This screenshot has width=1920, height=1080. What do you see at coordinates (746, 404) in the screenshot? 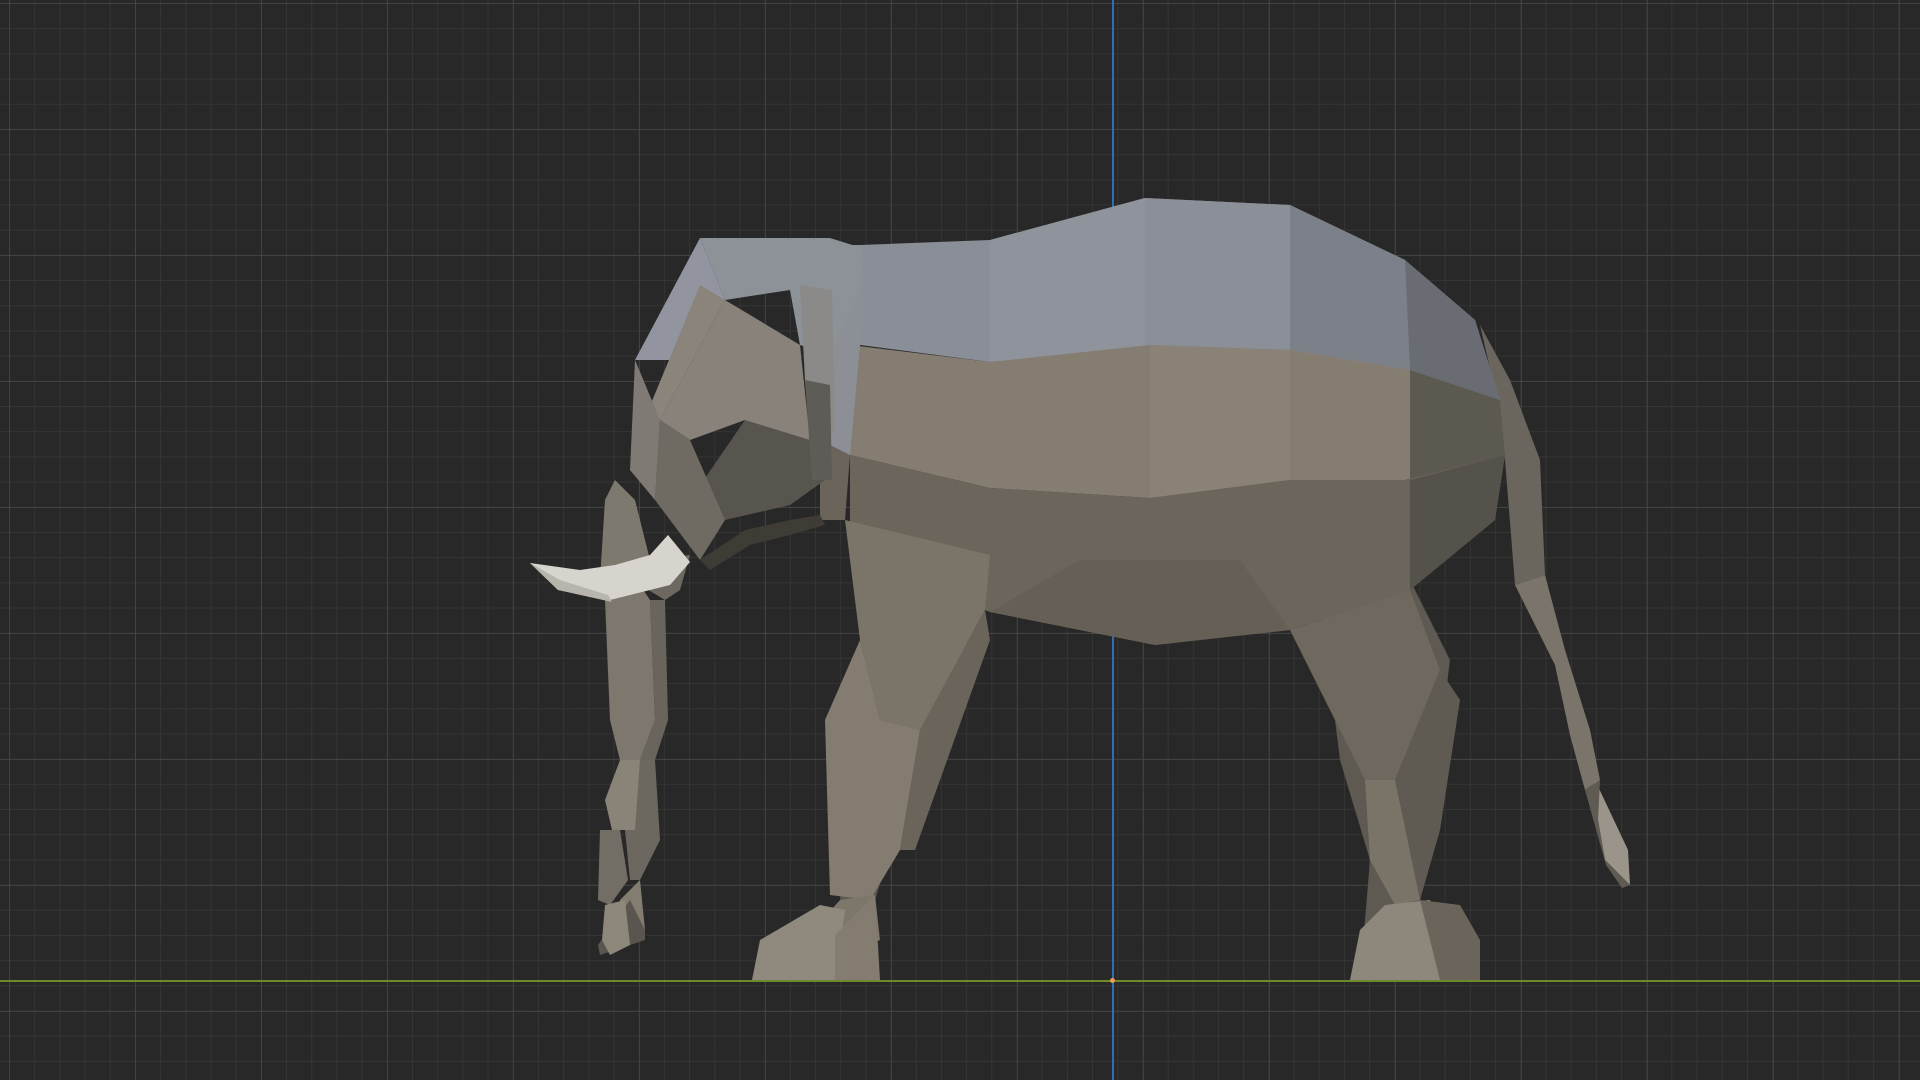
I see `head` at bounding box center [746, 404].